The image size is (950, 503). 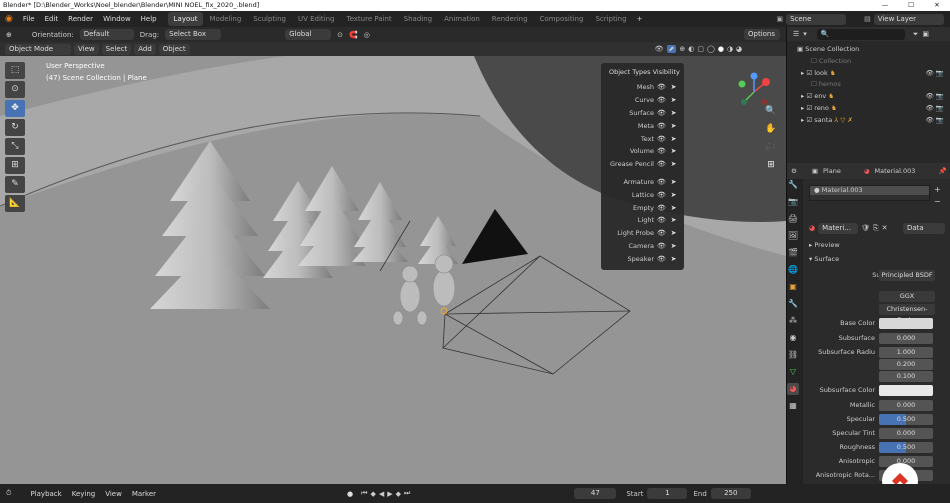 I want to click on visibility-row-mesh: Mesh 👁 ➤, so click(x=642, y=87).